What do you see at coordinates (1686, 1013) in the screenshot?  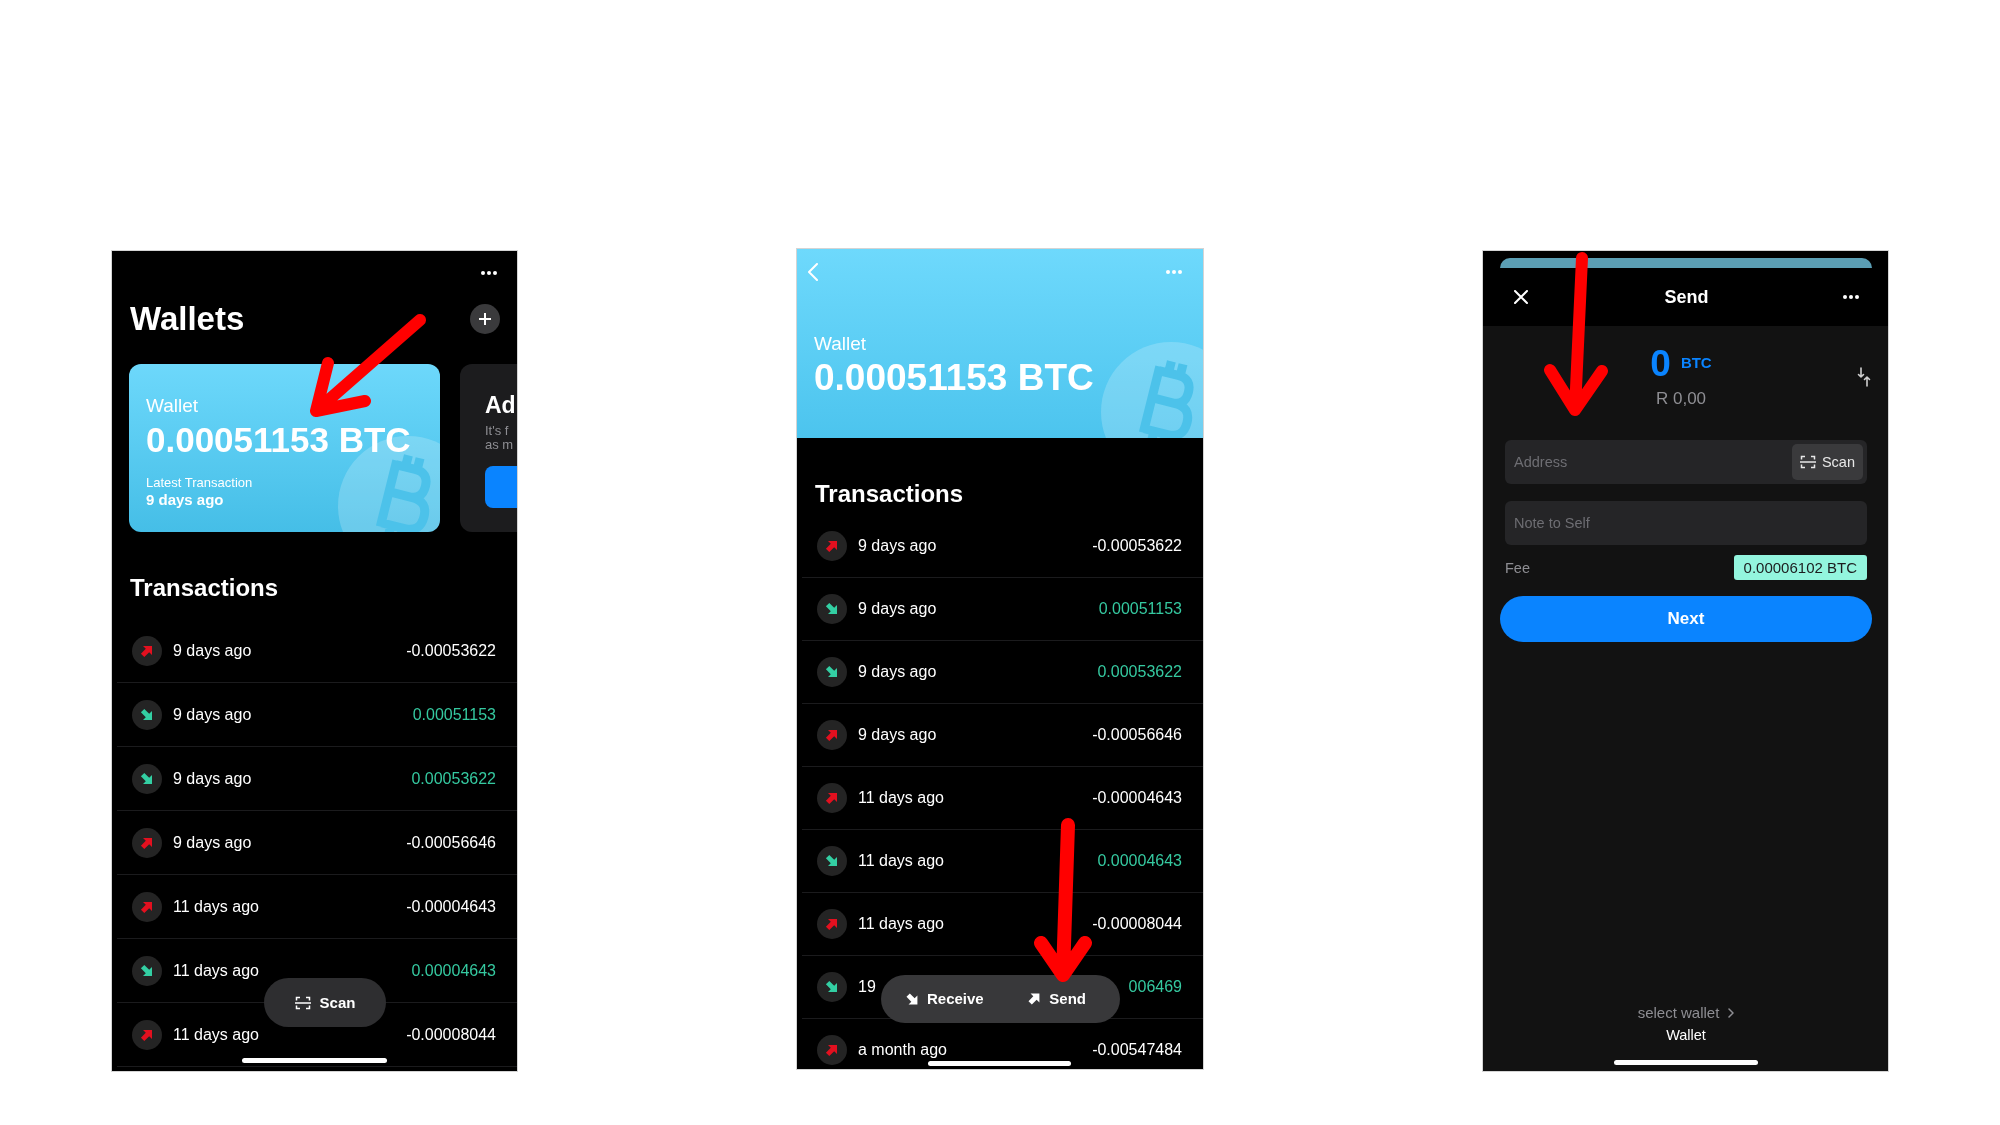 I see `select-wallet-button: select wallet` at bounding box center [1686, 1013].